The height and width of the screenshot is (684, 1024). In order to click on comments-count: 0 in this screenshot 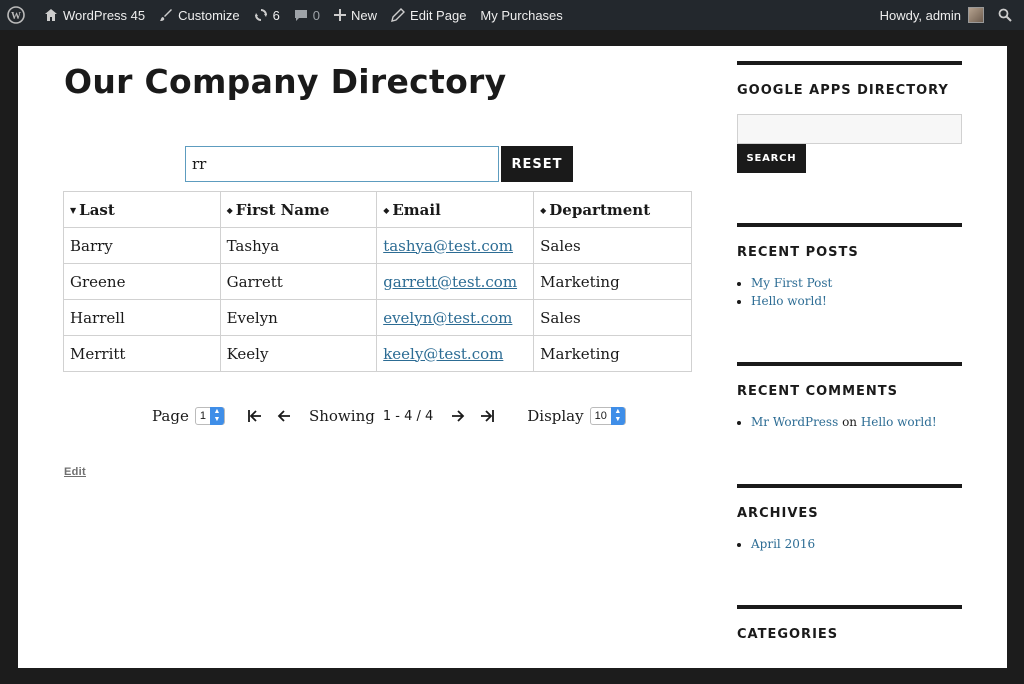, I will do `click(316, 15)`.